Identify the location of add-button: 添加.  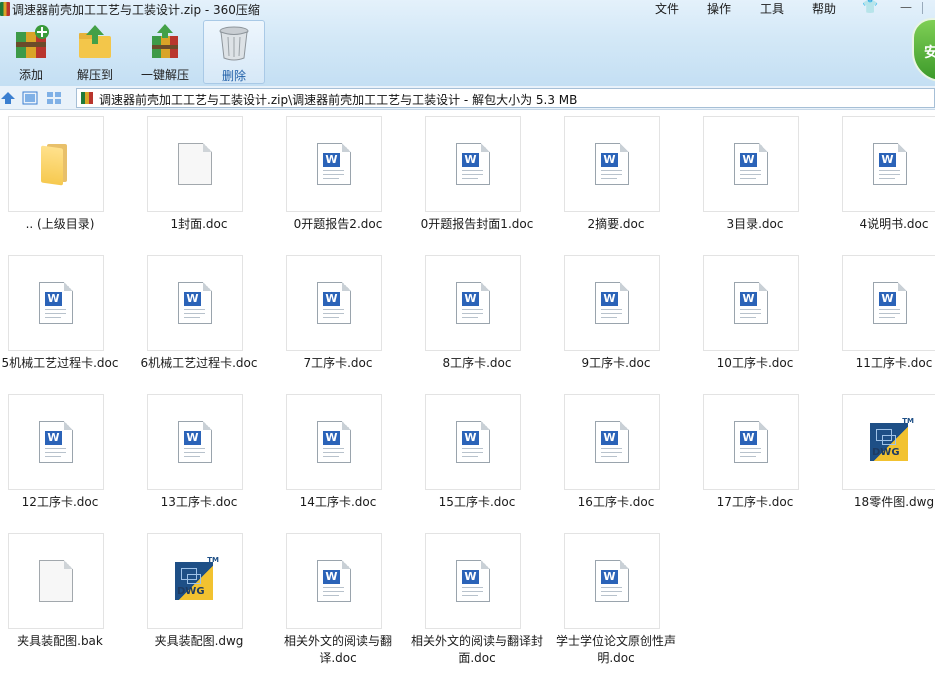
(31, 52).